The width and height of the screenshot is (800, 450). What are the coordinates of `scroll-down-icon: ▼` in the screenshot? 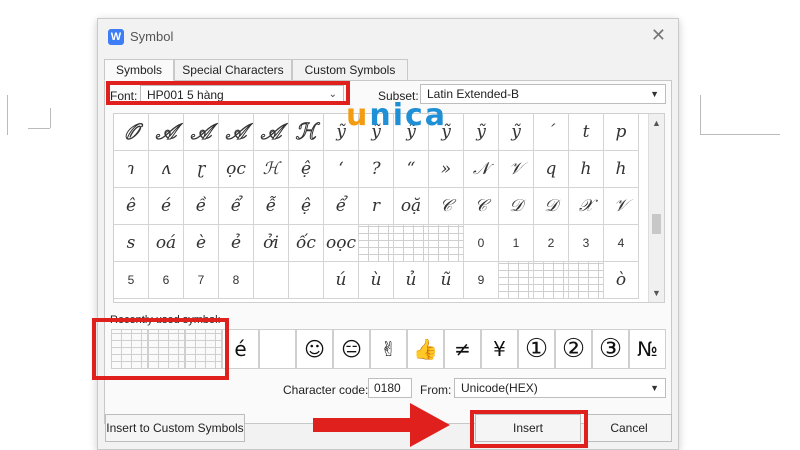 It's located at (656, 293).